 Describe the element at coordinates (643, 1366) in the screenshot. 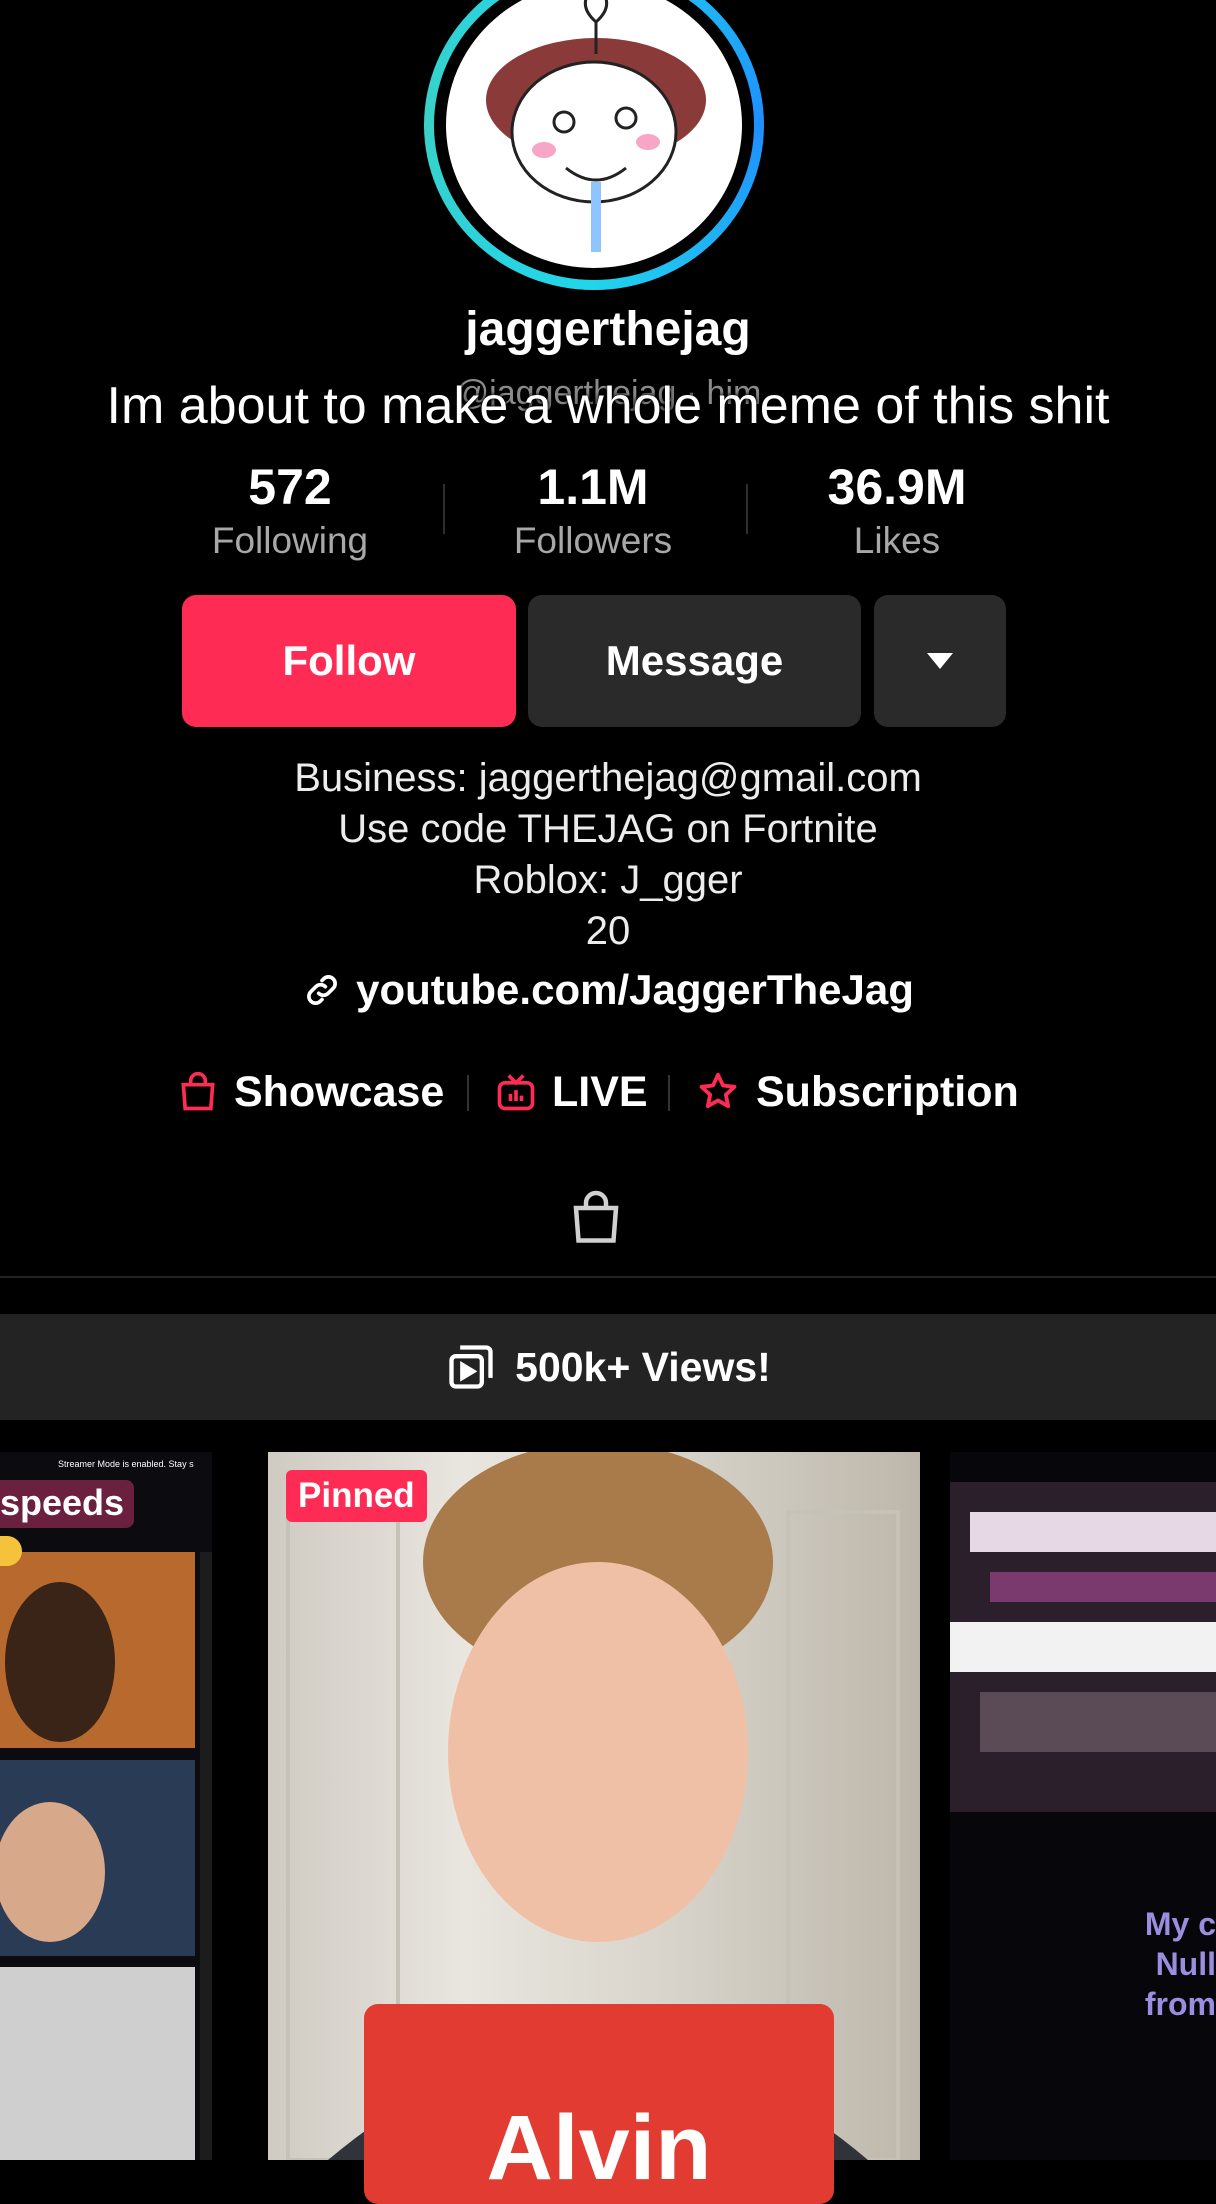

I see `playlist-label: 500k+ Views!` at that location.